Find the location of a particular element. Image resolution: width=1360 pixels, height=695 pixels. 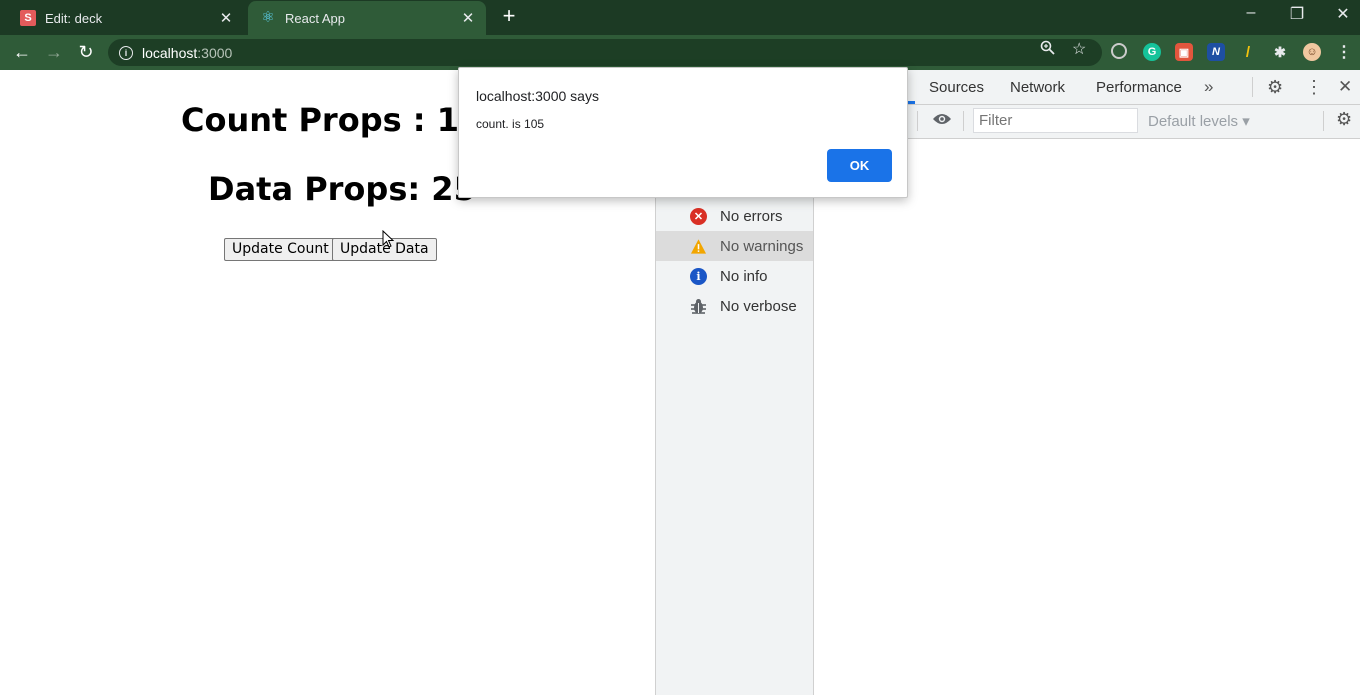

react-favicon-icon: ⚛ is located at coordinates (268, 17).